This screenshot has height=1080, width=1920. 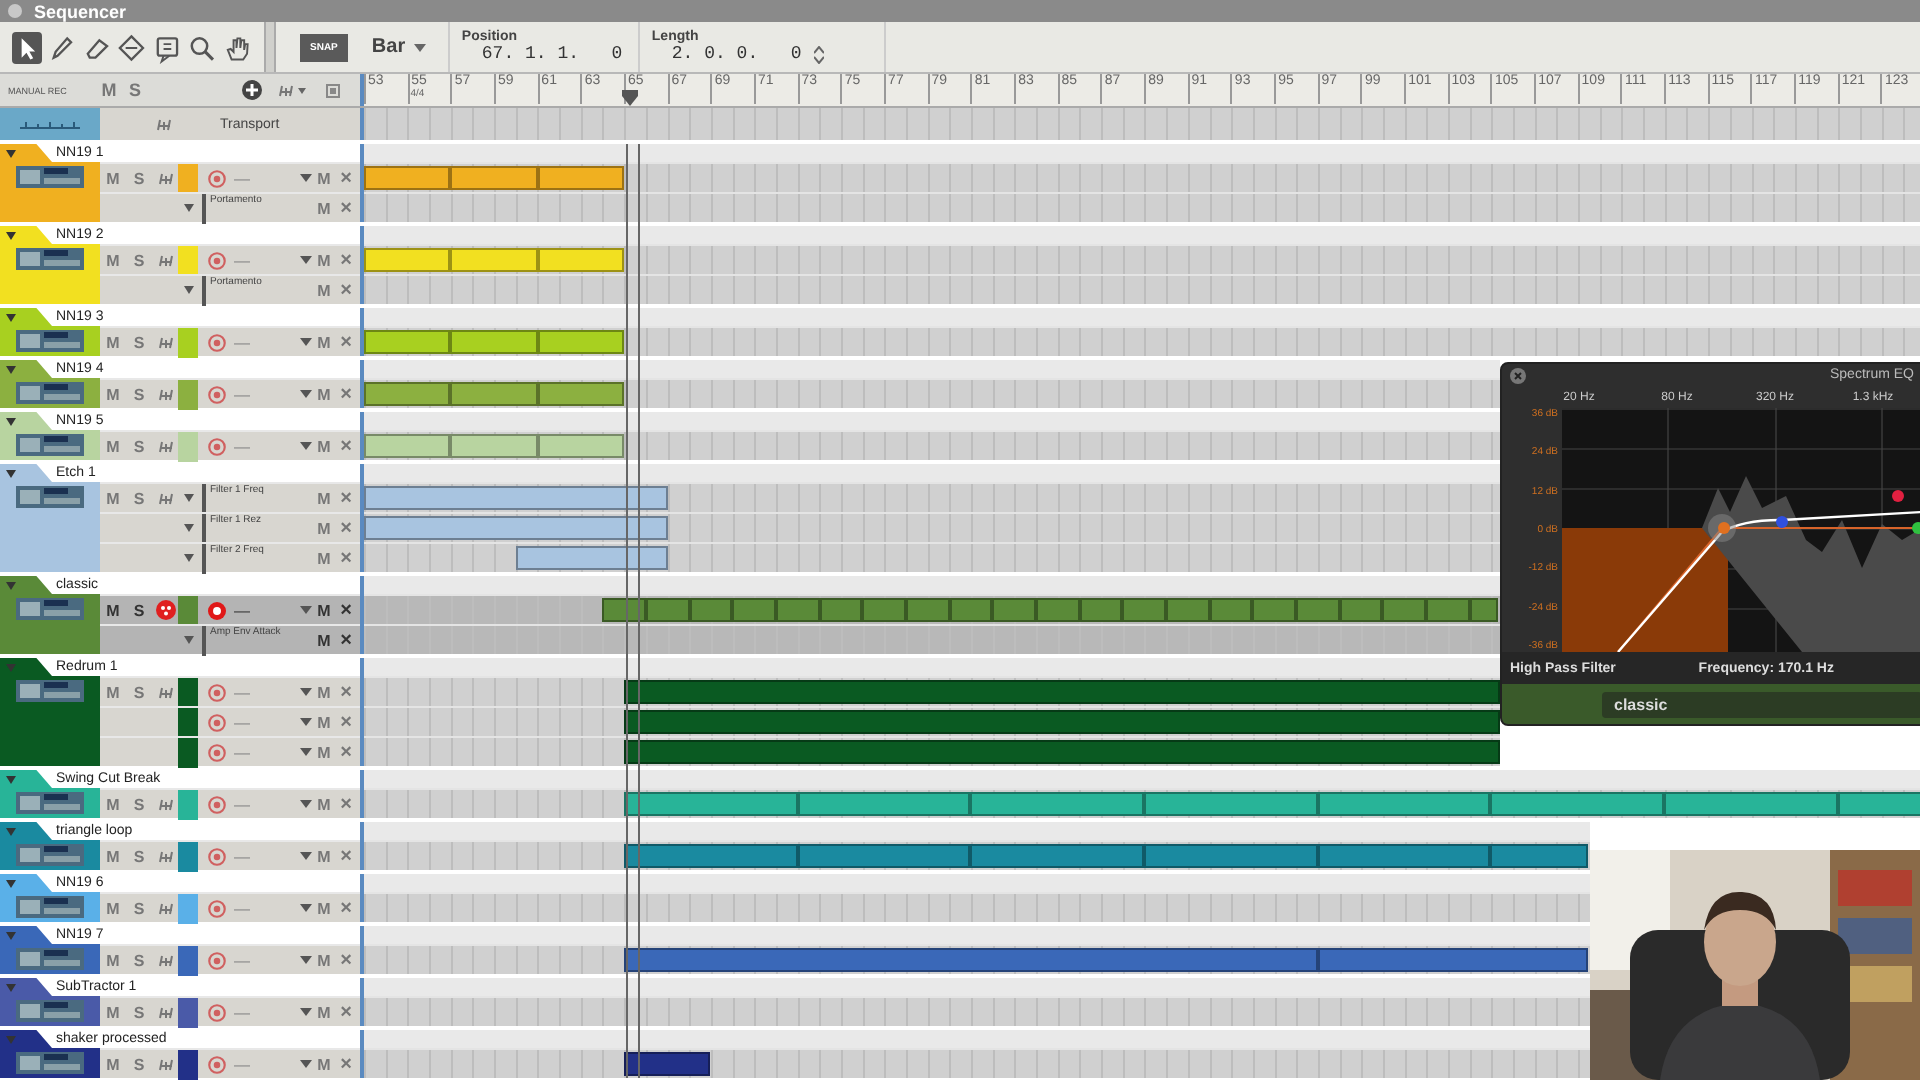 I want to click on position-field: 67. 1. 1. 0, so click(x=543, y=54).